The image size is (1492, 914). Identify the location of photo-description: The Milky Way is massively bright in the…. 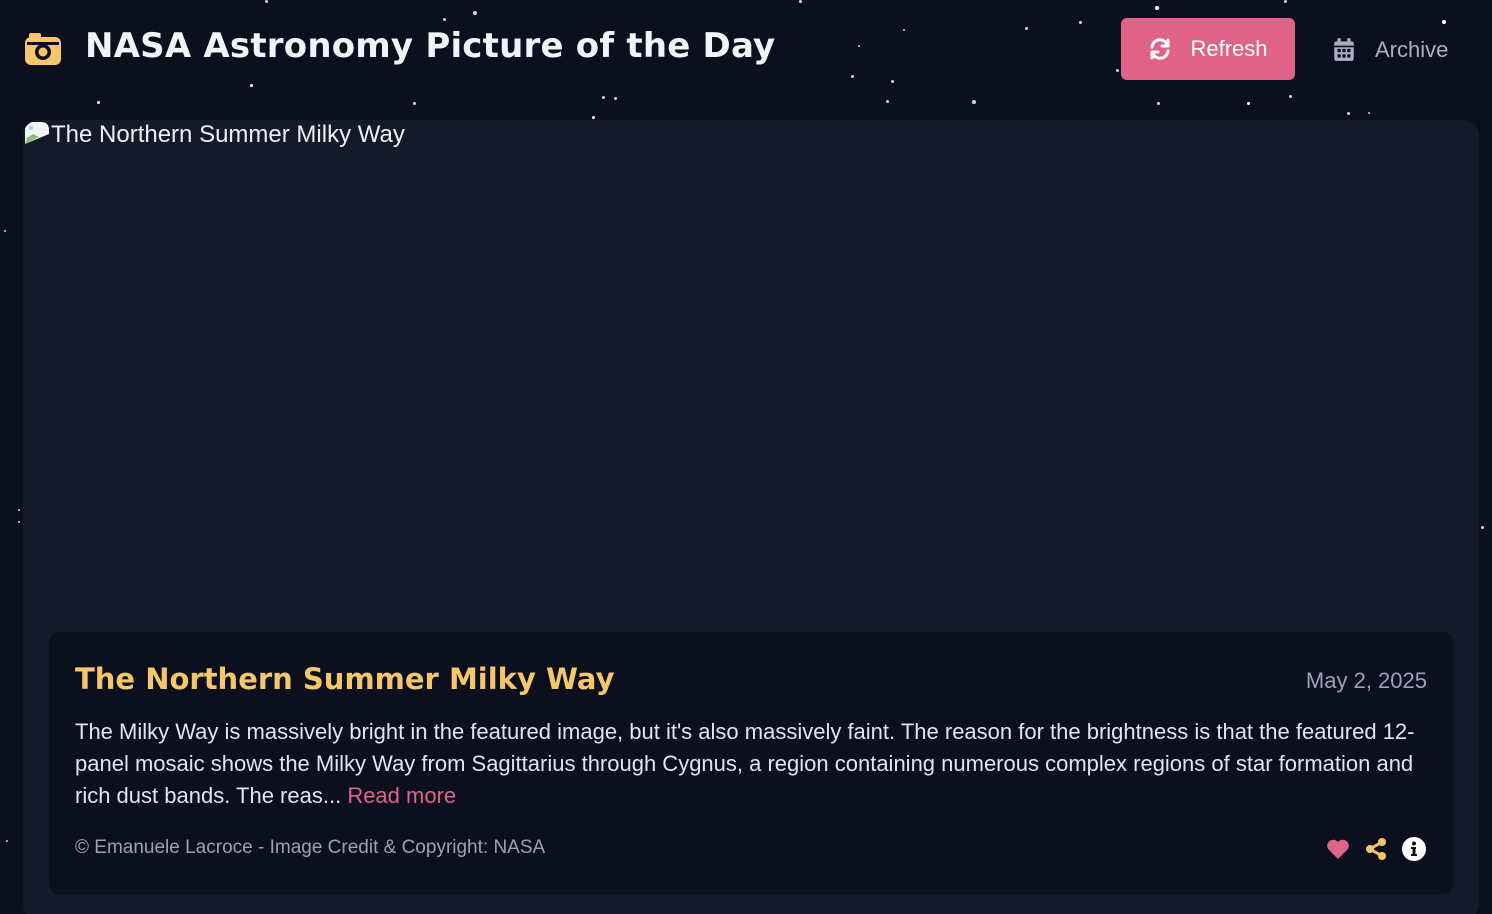
(755, 764).